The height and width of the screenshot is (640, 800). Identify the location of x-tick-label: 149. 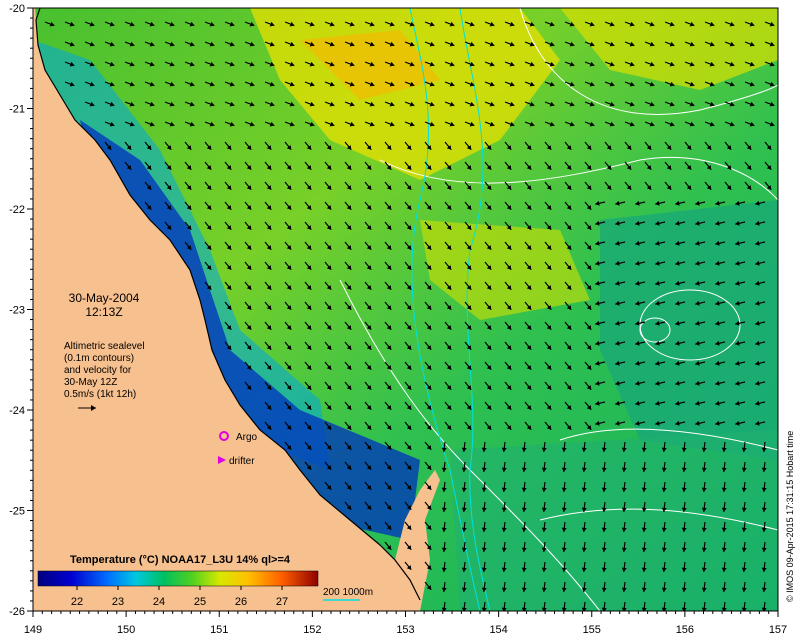
(33, 630).